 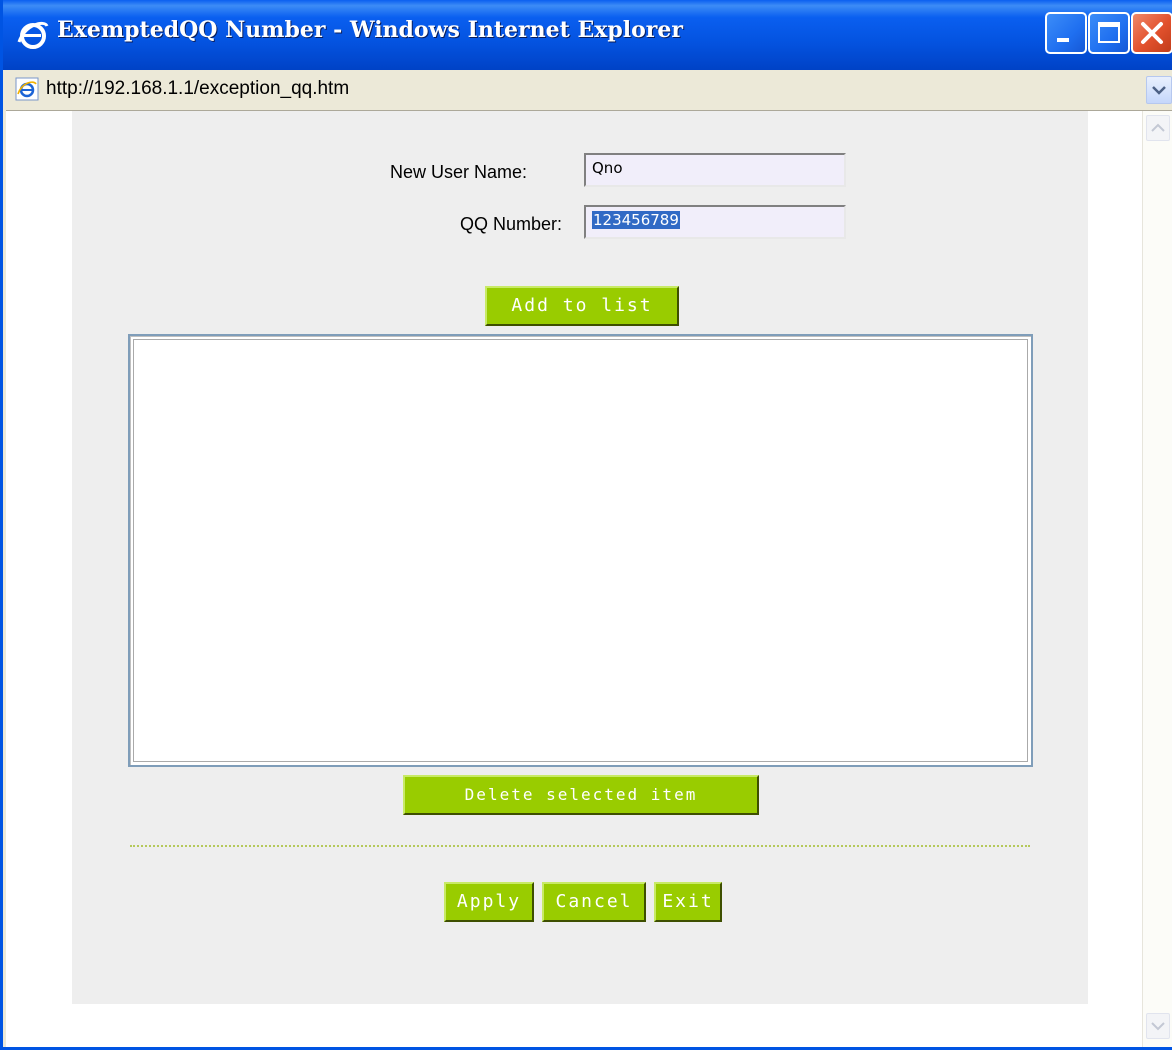 What do you see at coordinates (589, 90) in the screenshot?
I see `address-bar: http://192.168.1.1/exception_qq.htm` at bounding box center [589, 90].